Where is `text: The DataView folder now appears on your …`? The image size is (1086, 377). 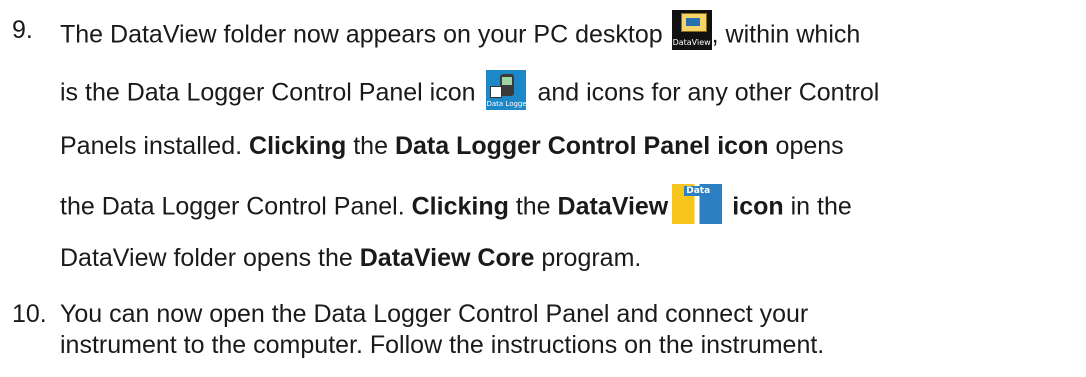
text: The DataView folder now appears on your … is located at coordinates (361, 34).